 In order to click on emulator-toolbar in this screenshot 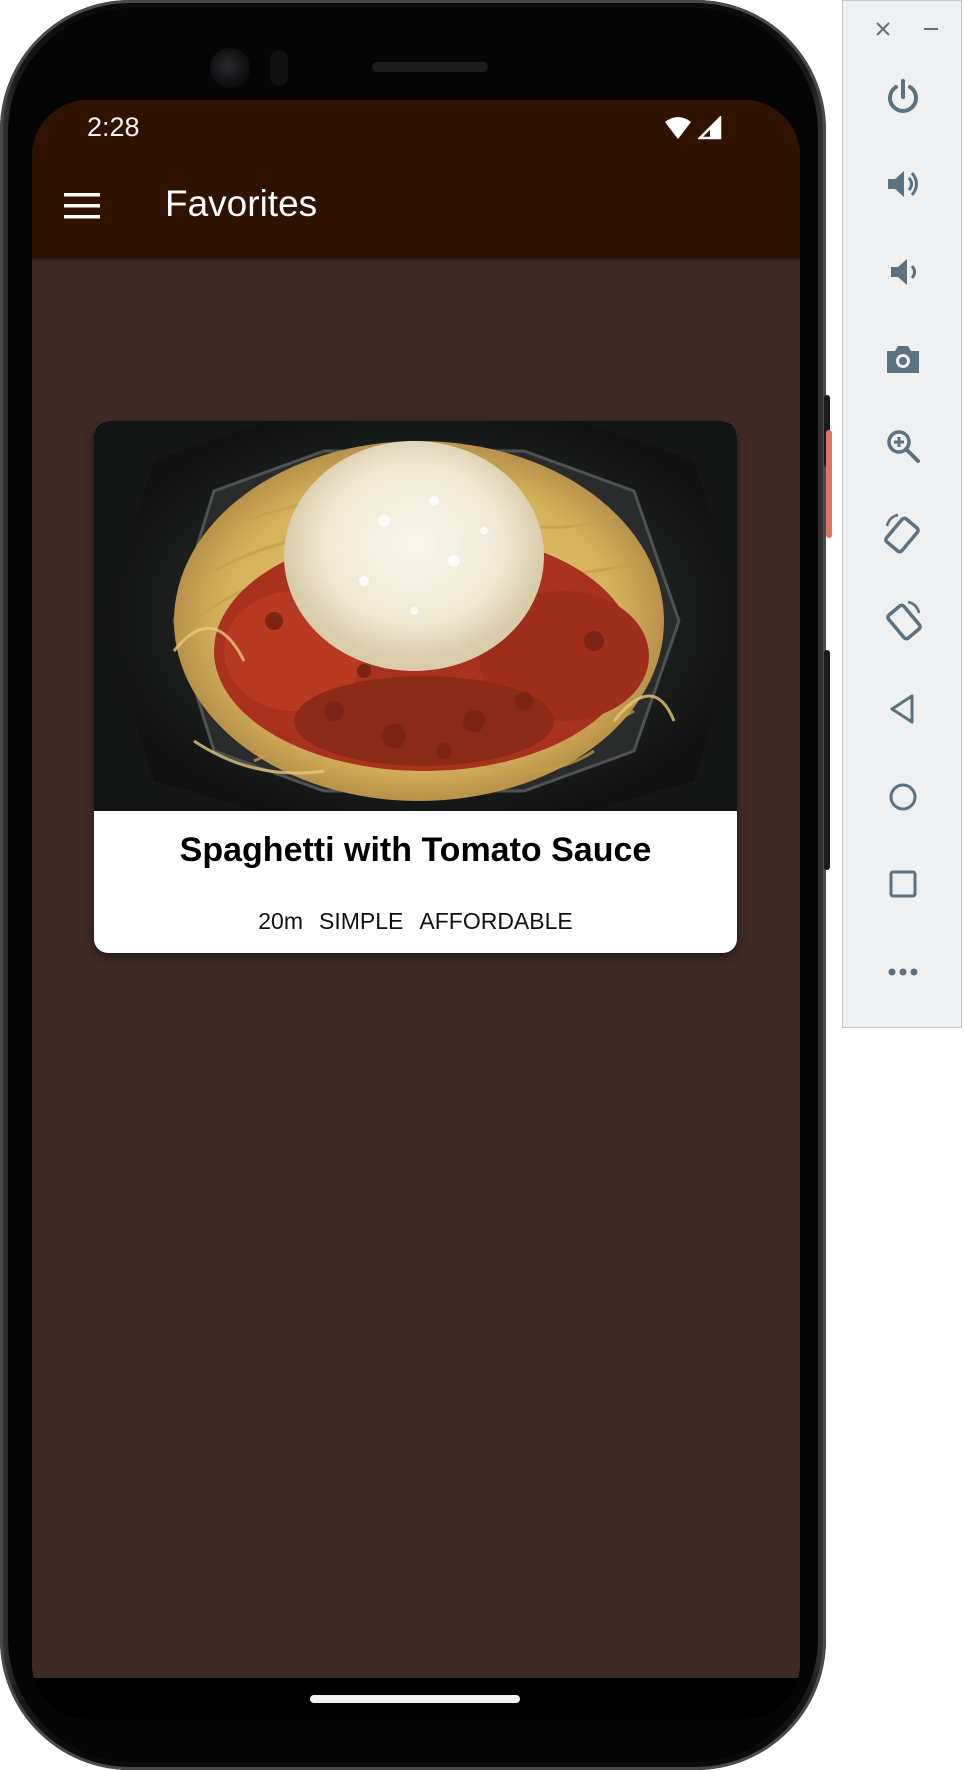, I will do `click(902, 514)`.